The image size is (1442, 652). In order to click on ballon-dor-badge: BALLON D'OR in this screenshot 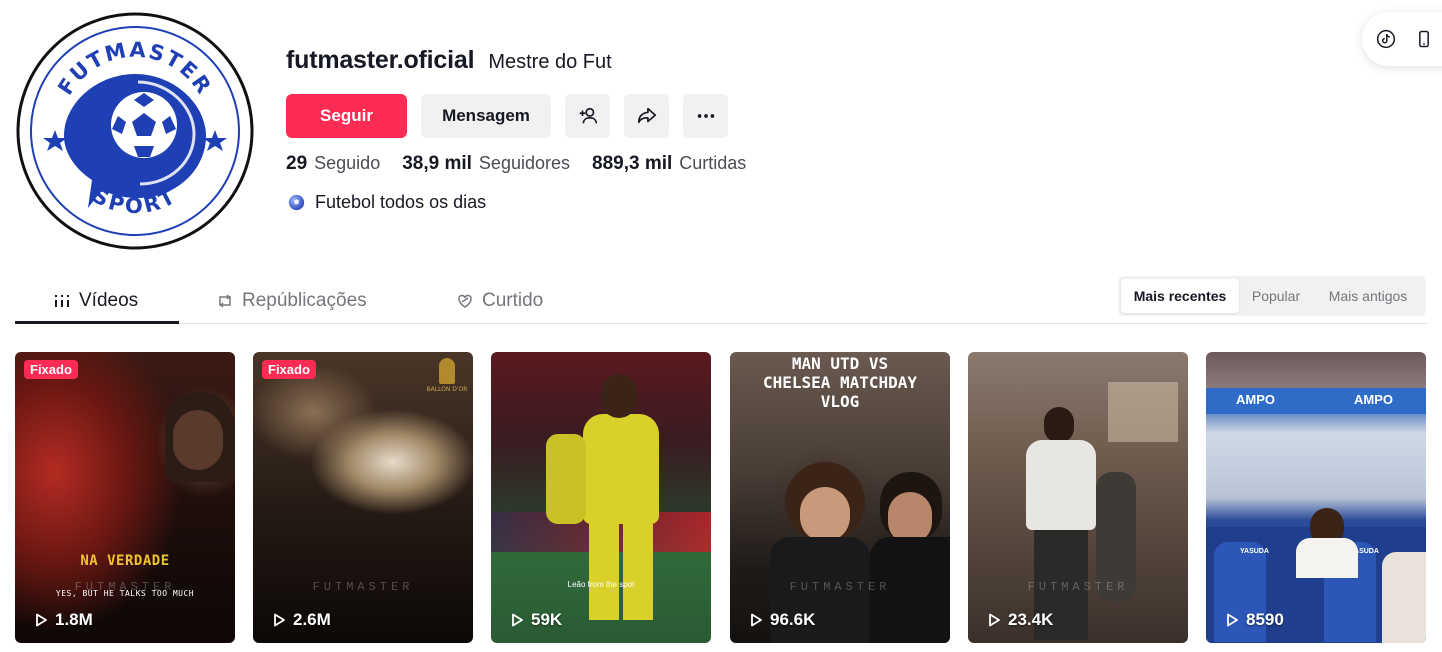, I will do `click(447, 389)`.